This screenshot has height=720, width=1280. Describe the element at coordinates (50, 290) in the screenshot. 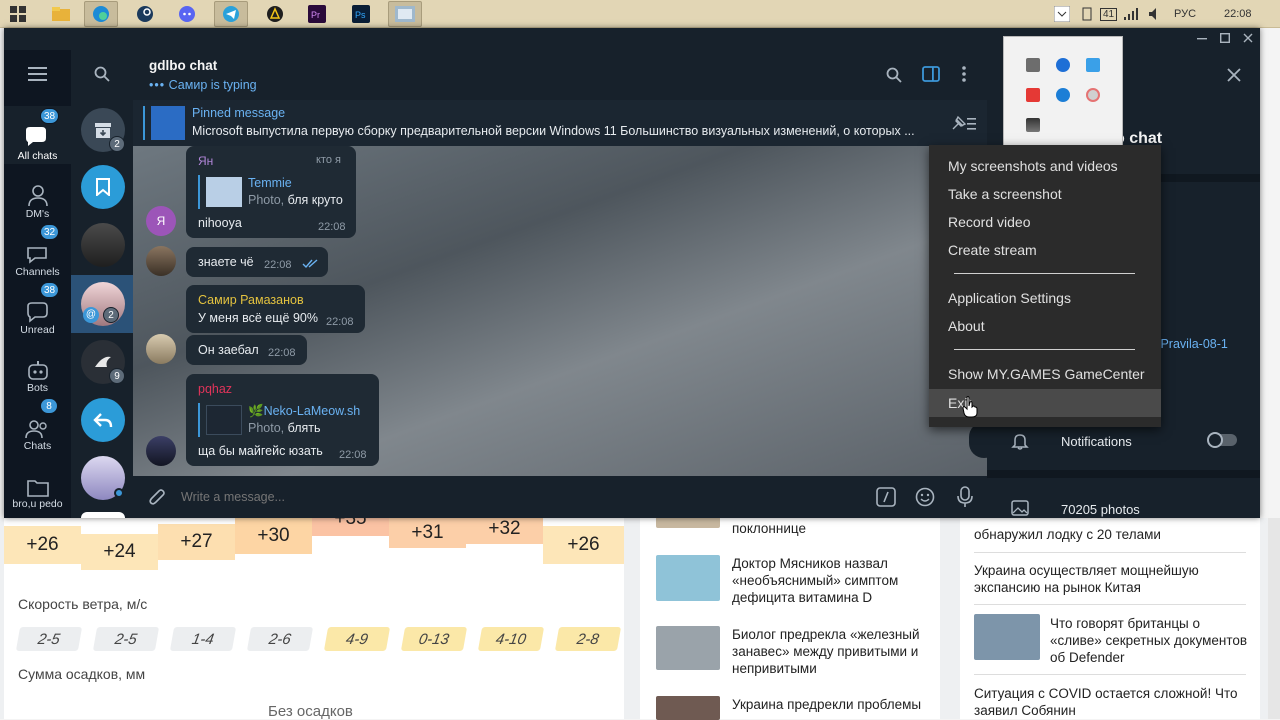

I see `folder-badge: 38` at that location.